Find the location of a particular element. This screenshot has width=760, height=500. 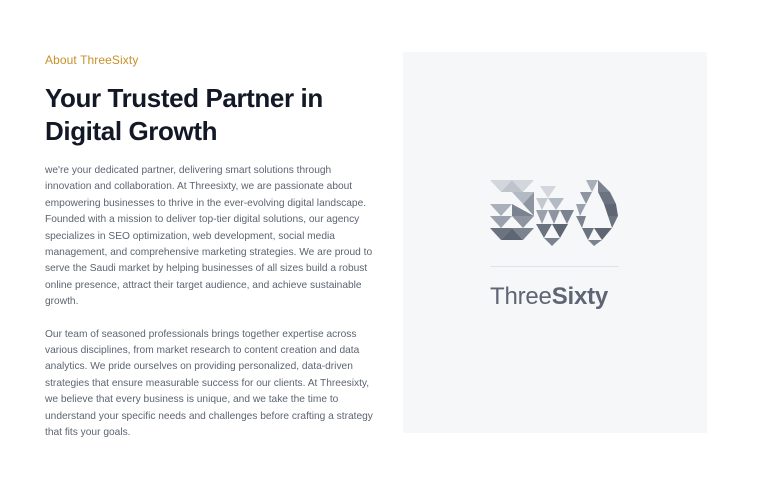

logo-divider is located at coordinates (554, 266).